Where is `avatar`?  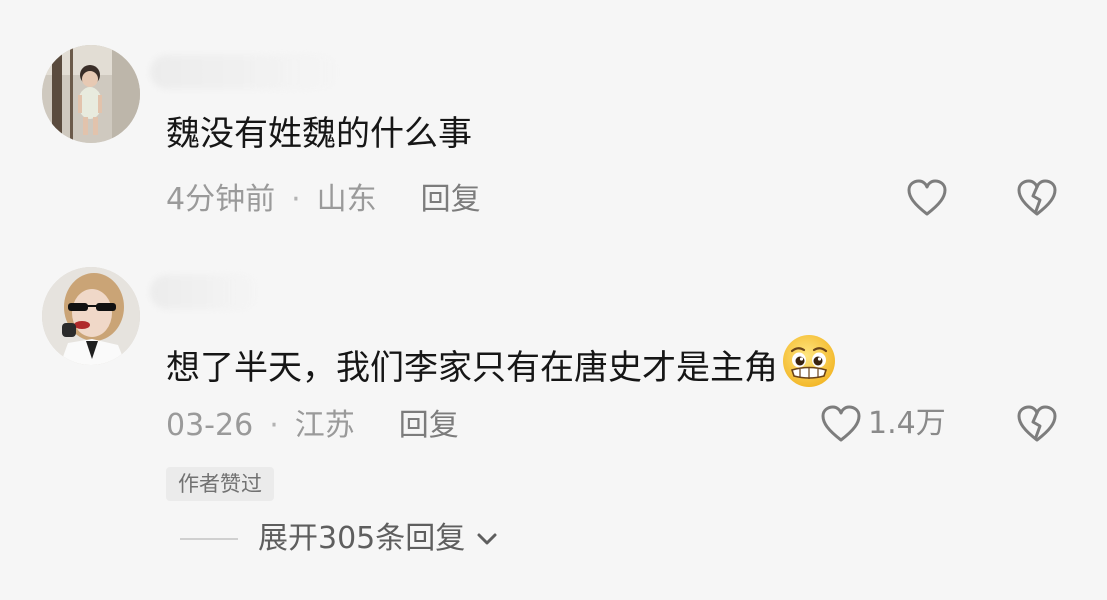 avatar is located at coordinates (91, 316).